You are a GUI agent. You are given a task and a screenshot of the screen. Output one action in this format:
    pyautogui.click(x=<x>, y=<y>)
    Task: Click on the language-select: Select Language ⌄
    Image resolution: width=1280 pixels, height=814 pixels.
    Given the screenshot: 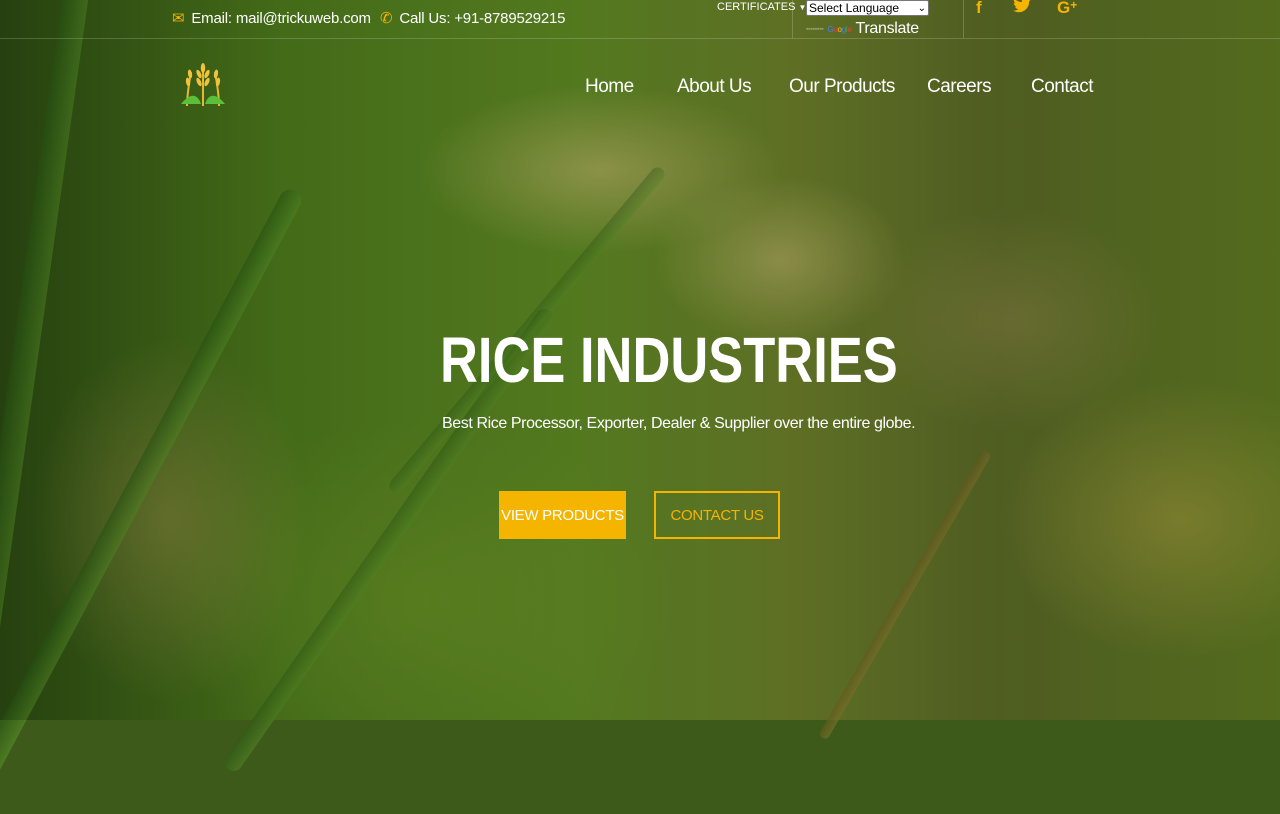 What is the action you would take?
    pyautogui.click(x=867, y=8)
    